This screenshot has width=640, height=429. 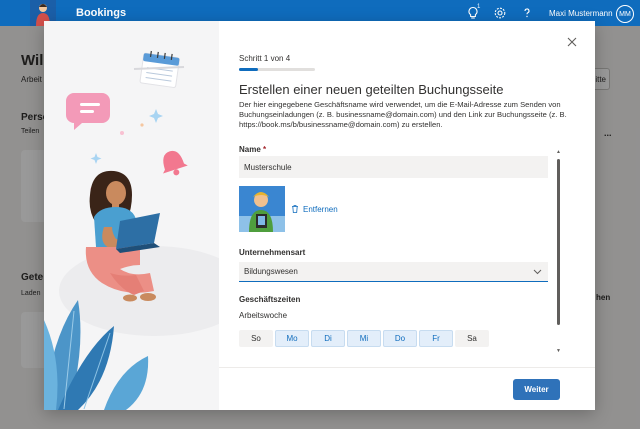 I want to click on workweek-day-selector: So Mo Di Mi Do Fr Sa, so click(x=364, y=338).